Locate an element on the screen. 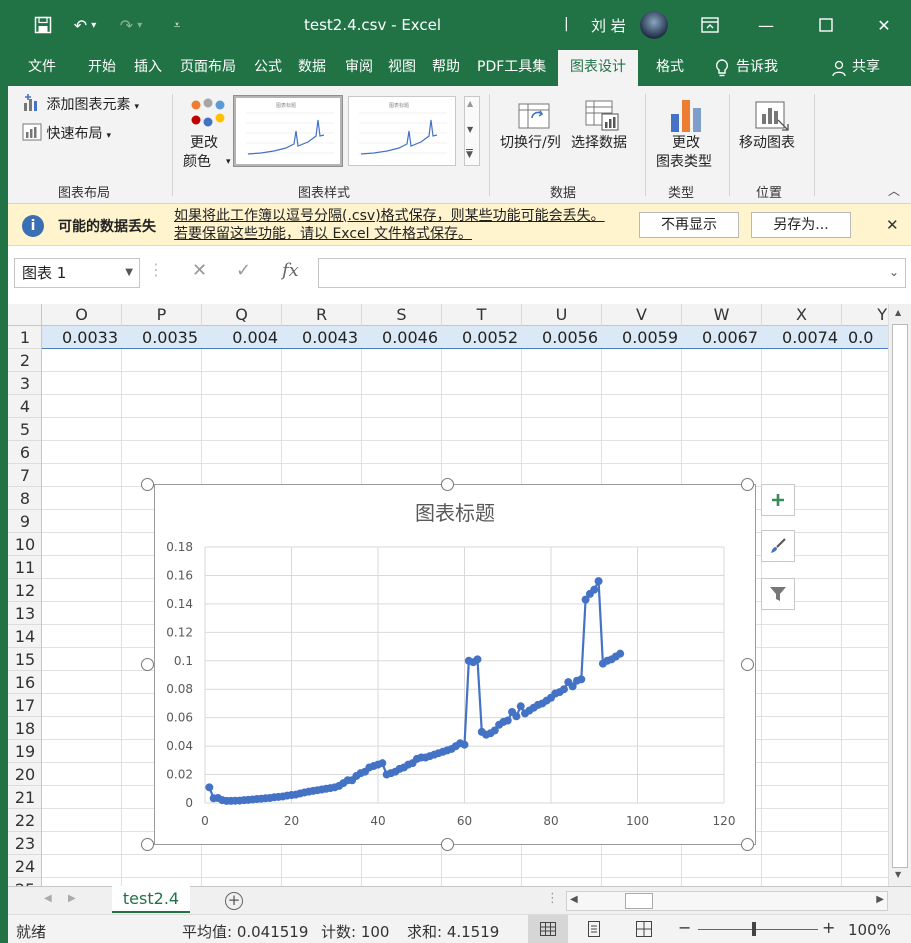 The height and width of the screenshot is (943, 911). share-button: 共享 is located at coordinates (856, 68).